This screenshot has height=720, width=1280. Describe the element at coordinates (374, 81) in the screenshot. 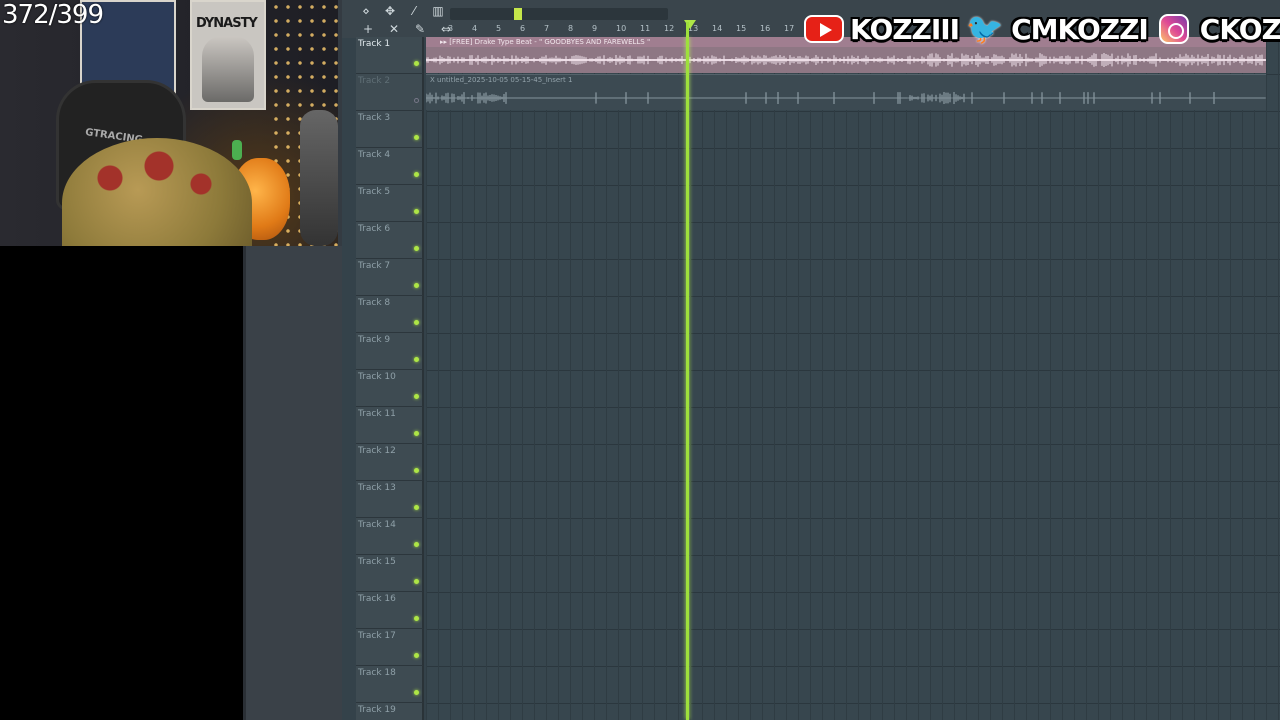

I see `track-name: Track 2` at that location.